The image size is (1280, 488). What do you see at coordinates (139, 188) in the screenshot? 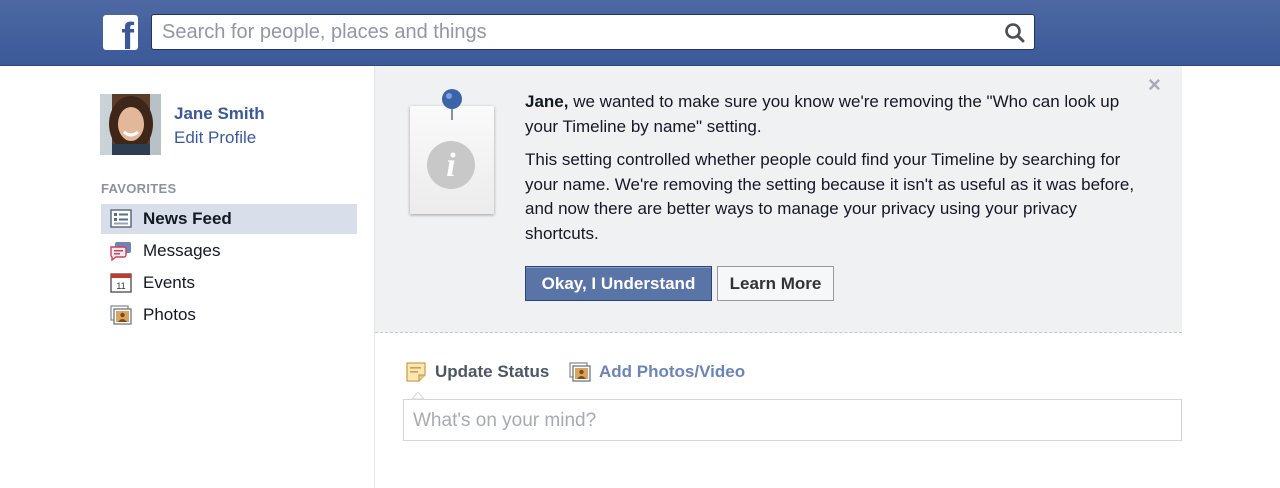
I see `favorites-header: FAVORITES` at bounding box center [139, 188].